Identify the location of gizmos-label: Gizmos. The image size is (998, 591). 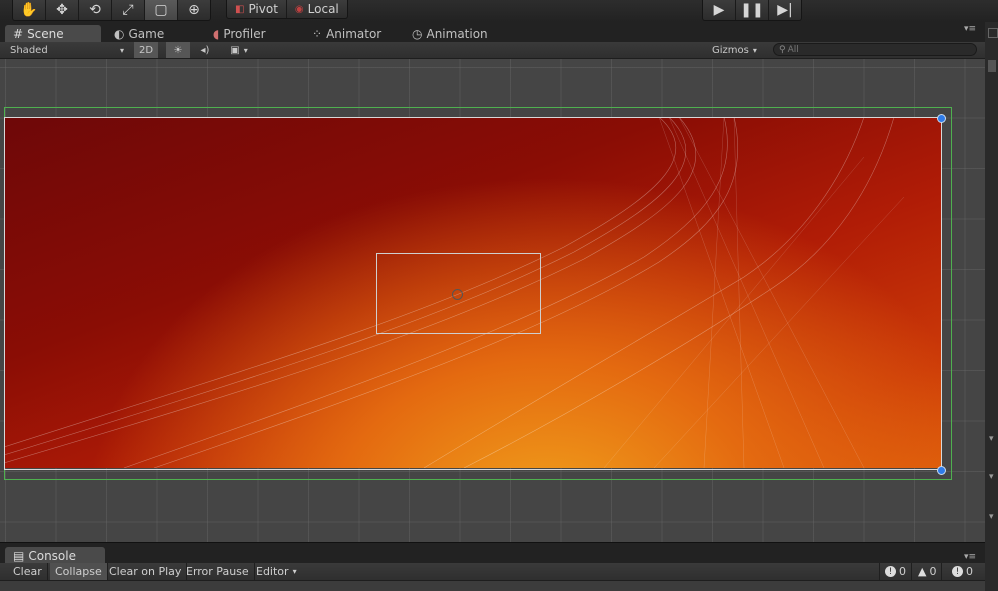
(730, 50).